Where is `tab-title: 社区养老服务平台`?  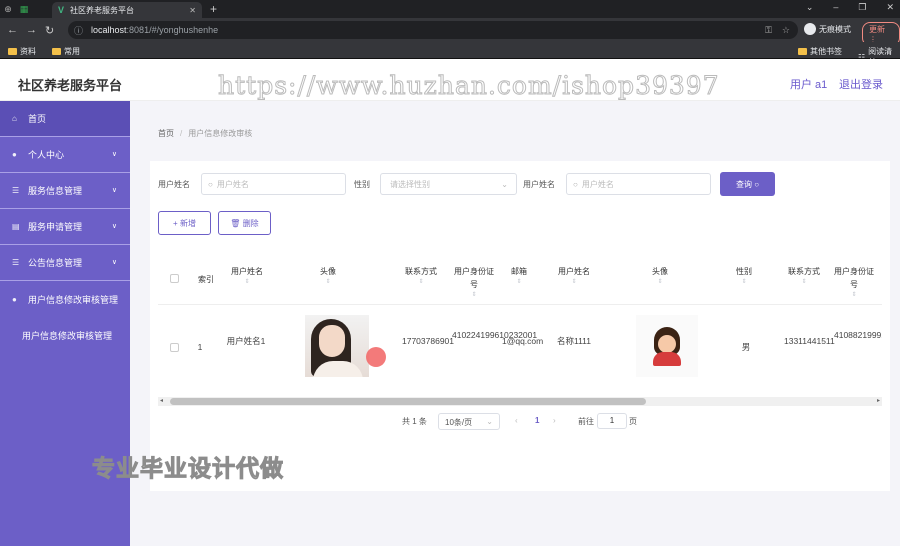 tab-title: 社区养老服务平台 is located at coordinates (102, 10).